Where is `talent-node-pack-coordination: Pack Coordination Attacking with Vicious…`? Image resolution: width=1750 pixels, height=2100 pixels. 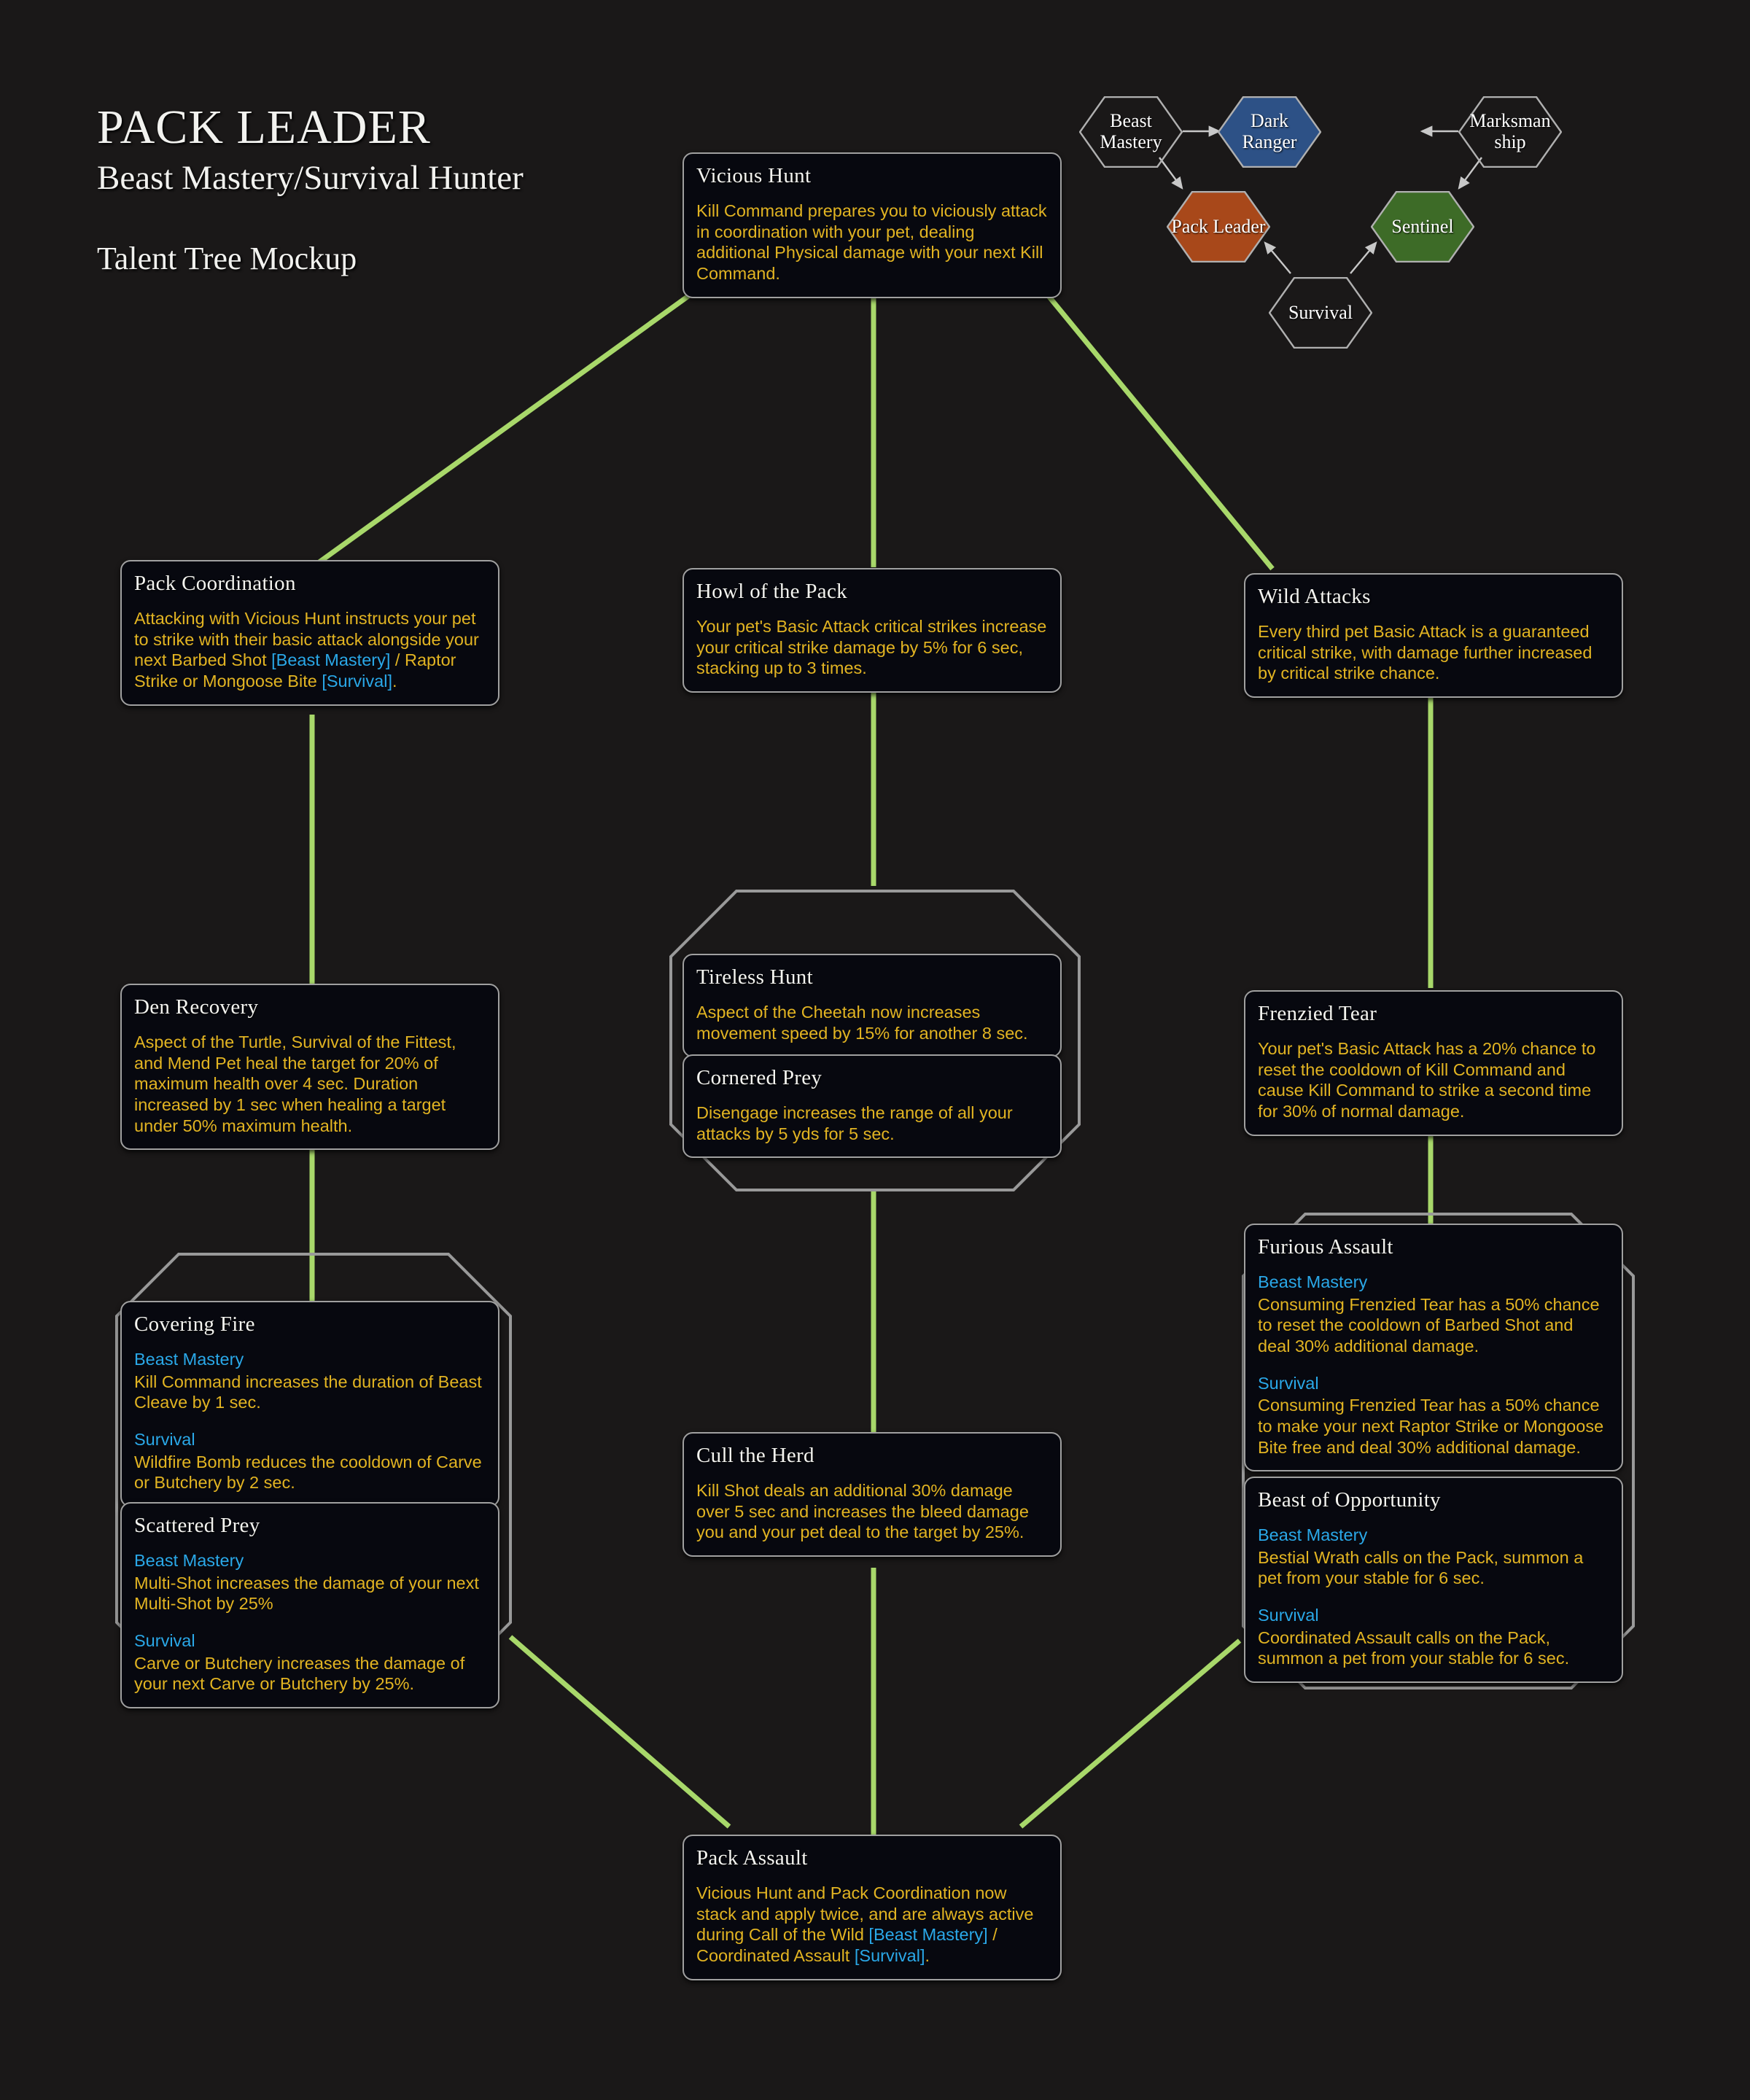 talent-node-pack-coordination: Pack Coordination Attacking with Vicious… is located at coordinates (309, 633).